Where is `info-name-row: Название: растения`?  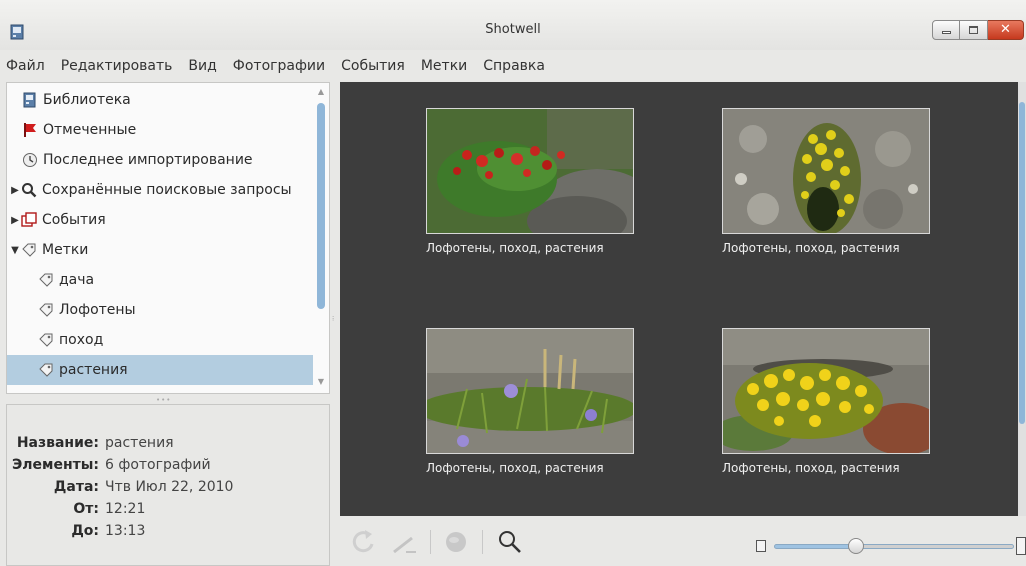 info-name-row: Название: растения is located at coordinates (95, 443).